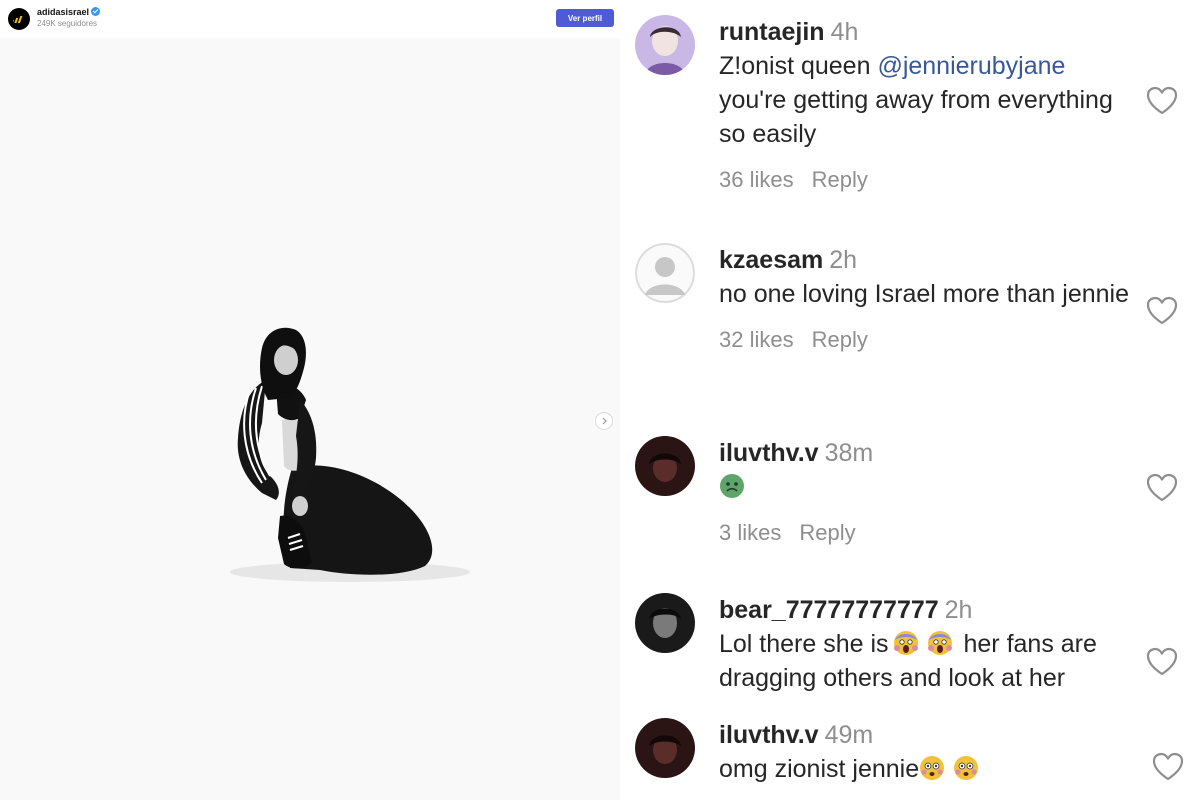 The height and width of the screenshot is (805, 1200). I want to click on comment-username: bear_77777777777, so click(829, 610).